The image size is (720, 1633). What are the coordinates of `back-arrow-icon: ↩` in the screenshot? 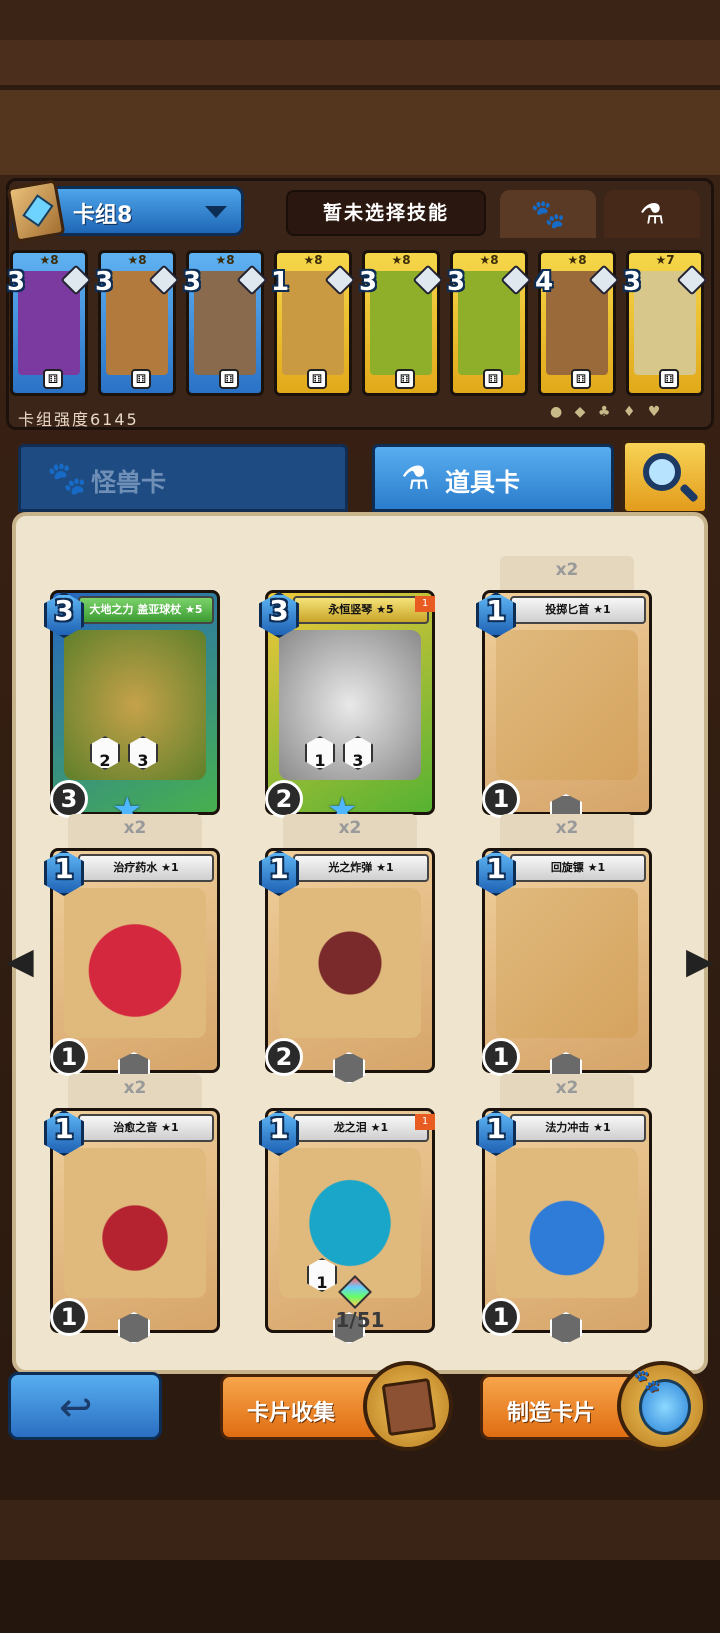 It's located at (76, 1408).